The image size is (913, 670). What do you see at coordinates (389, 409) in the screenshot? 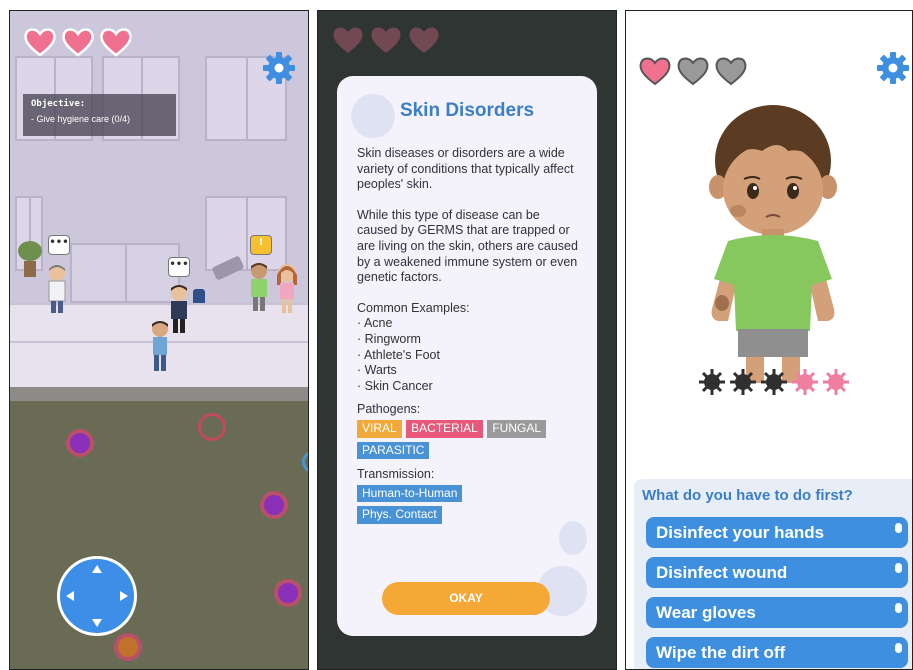
I see `pathogens-heading: Pathogens:` at bounding box center [389, 409].